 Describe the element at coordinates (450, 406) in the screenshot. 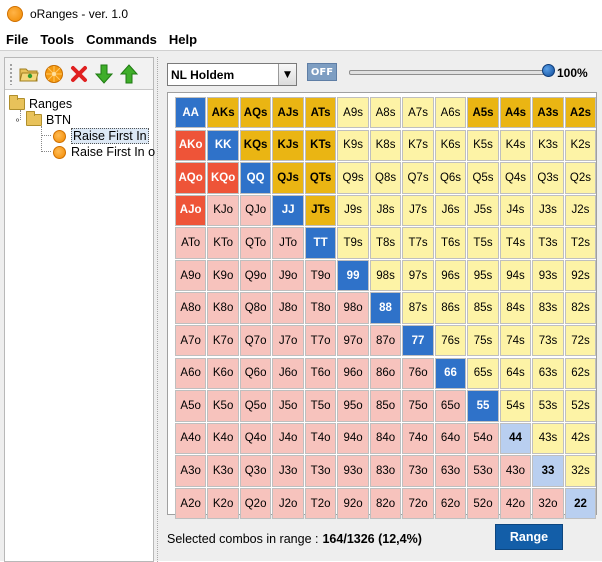

I see `hand-cell-65o: 65o` at that location.